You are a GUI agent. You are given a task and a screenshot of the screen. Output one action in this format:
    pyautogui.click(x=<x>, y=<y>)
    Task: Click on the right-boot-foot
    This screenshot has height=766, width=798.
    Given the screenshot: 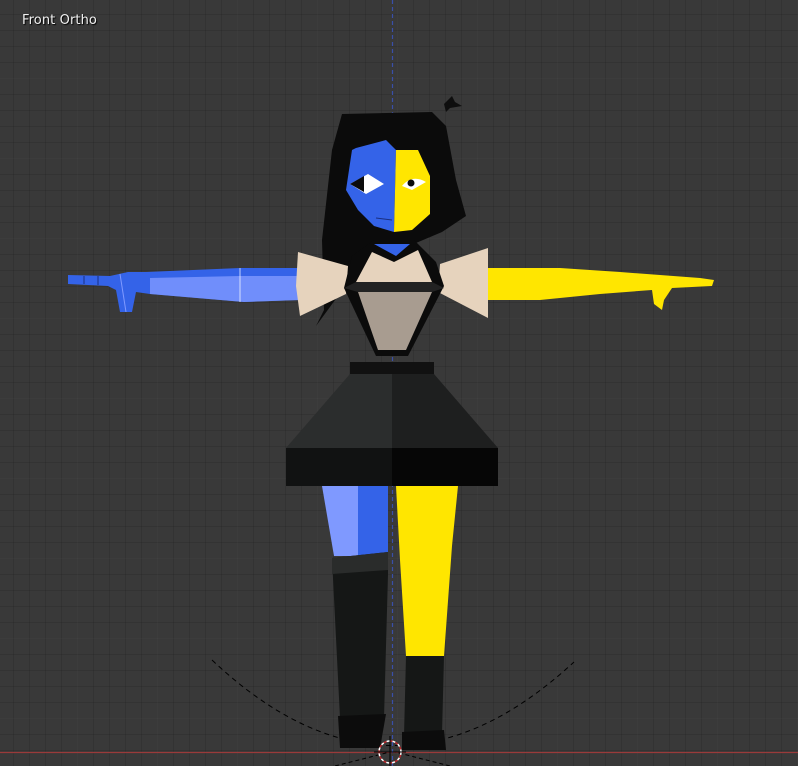 What is the action you would take?
    pyautogui.click(x=424, y=740)
    